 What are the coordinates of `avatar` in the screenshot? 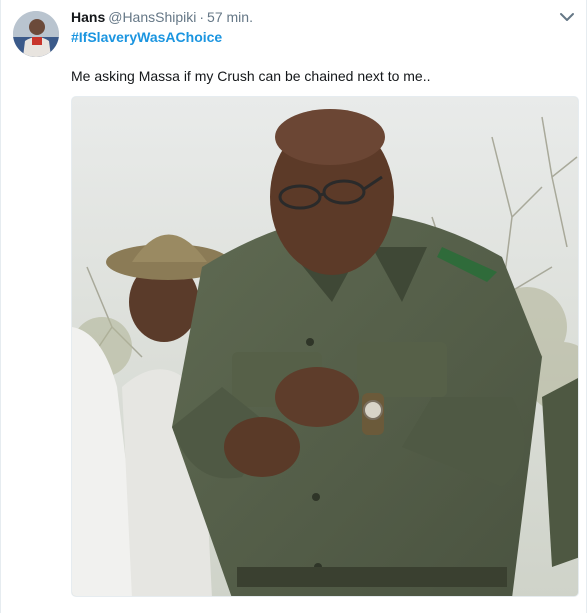 It's located at (36, 34).